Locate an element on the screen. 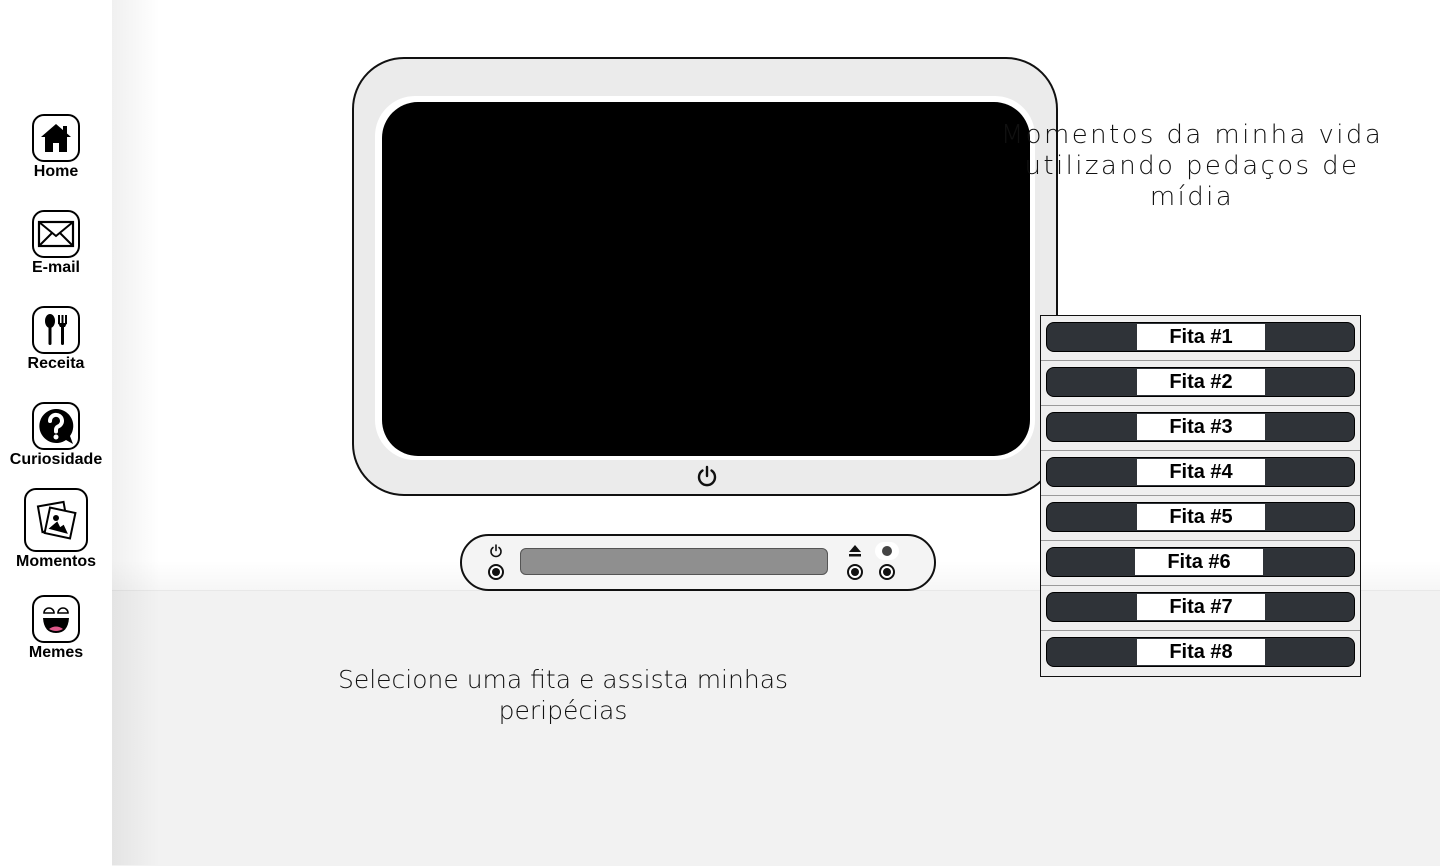  tape-label: Fita #3 is located at coordinates (1201, 427).